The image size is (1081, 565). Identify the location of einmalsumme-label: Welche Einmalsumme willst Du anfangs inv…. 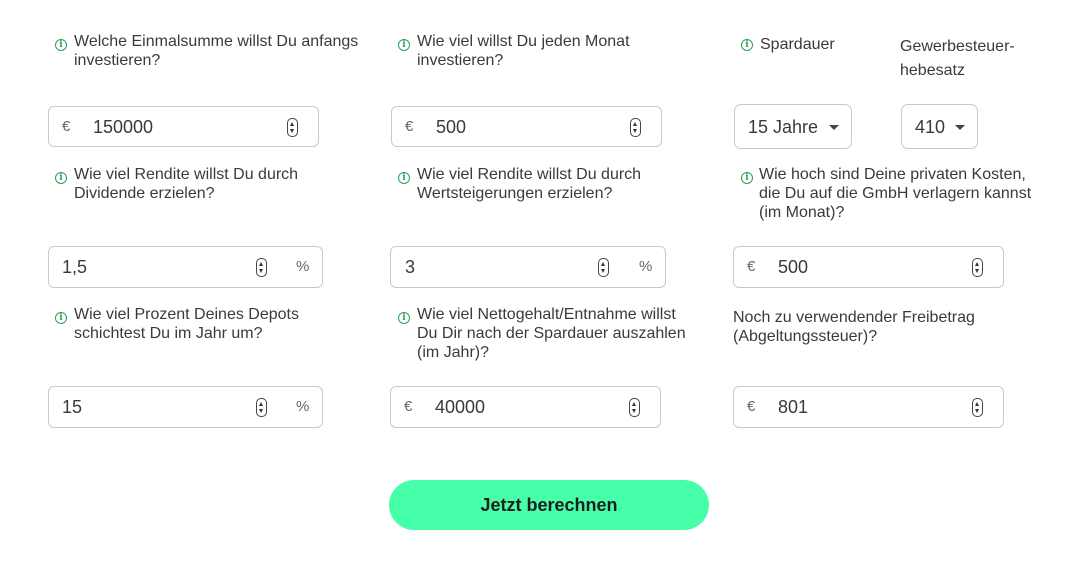
(216, 51).